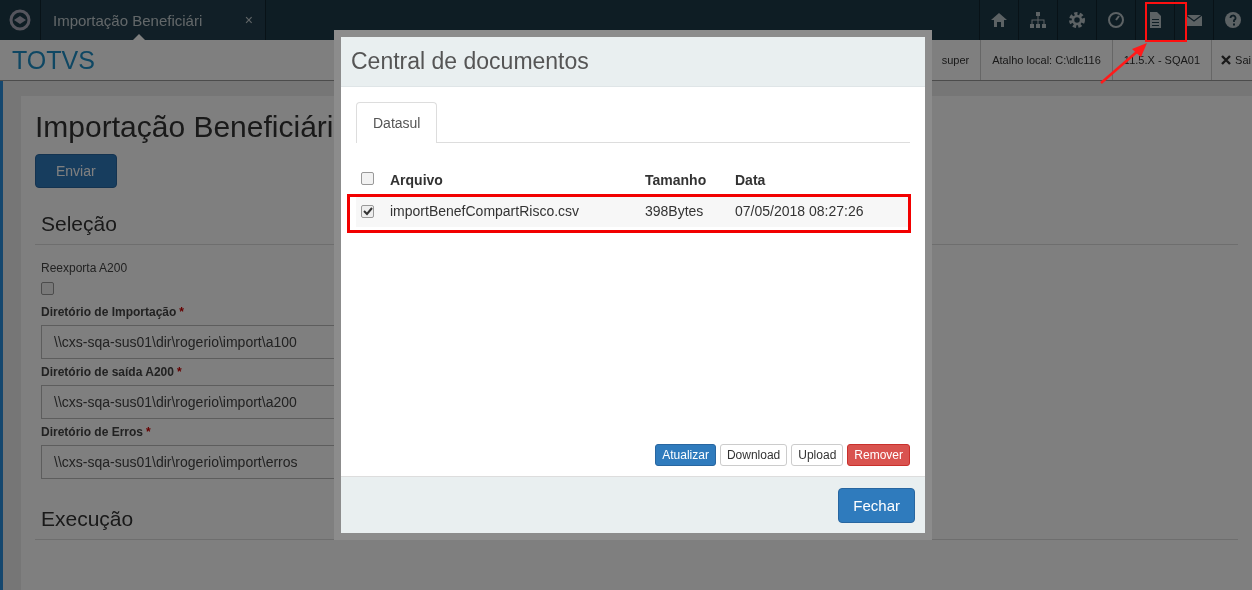 Image resolution: width=1252 pixels, height=590 pixels. Describe the element at coordinates (1166, 22) in the screenshot. I see `highlight-frame` at that location.